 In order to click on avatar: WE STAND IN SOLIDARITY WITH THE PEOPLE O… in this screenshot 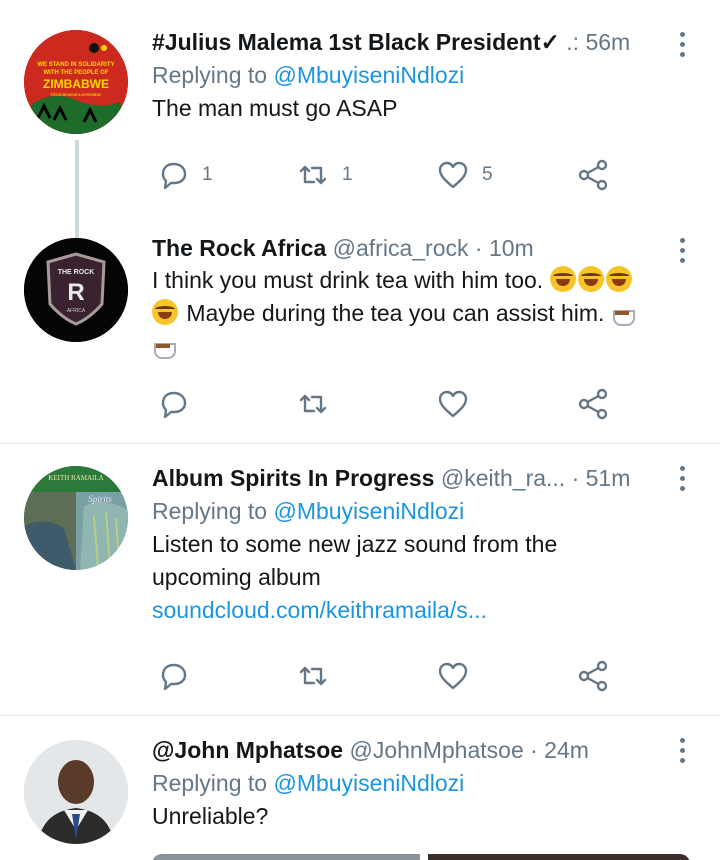, I will do `click(76, 82)`.